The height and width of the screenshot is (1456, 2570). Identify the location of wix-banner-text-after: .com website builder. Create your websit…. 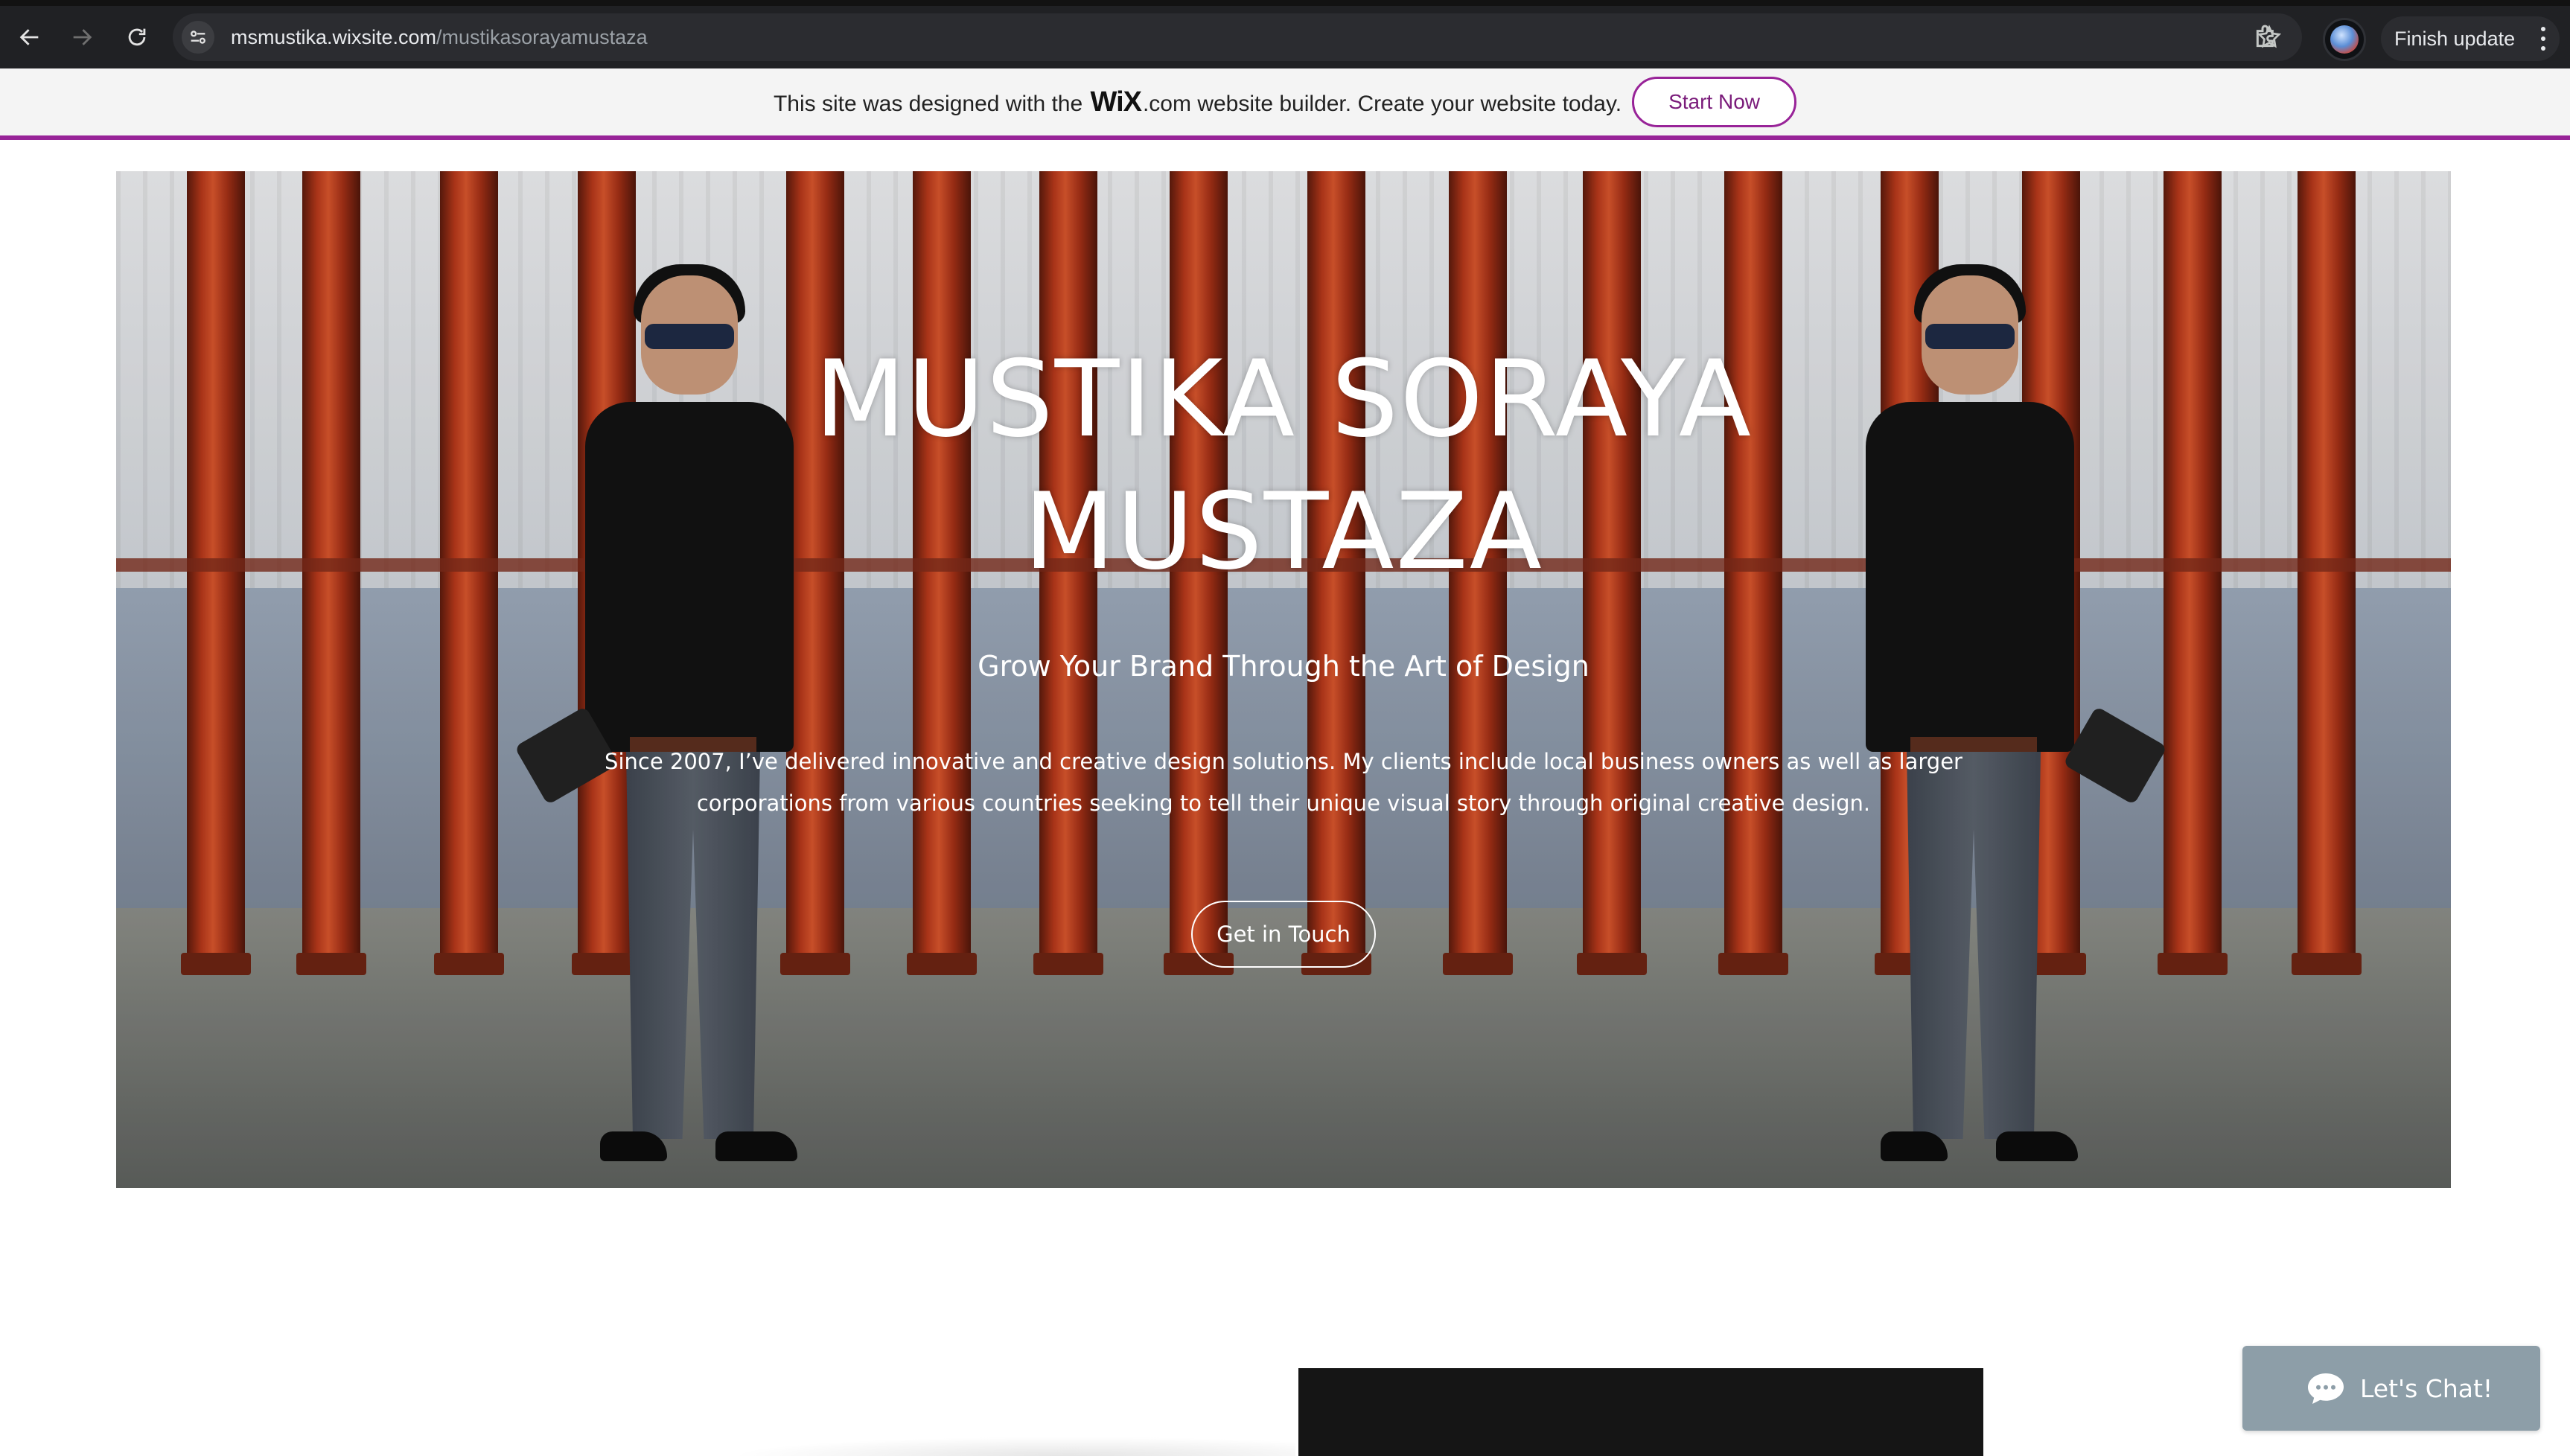
(1382, 103).